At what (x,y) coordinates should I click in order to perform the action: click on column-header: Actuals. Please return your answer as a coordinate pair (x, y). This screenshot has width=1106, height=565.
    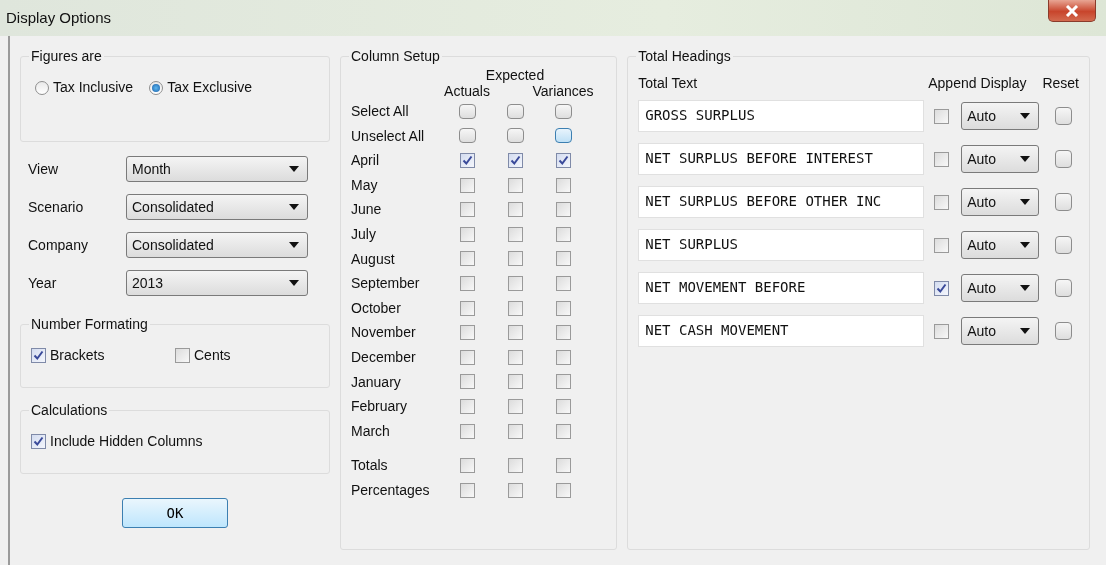
    Looking at the image, I should click on (467, 91).